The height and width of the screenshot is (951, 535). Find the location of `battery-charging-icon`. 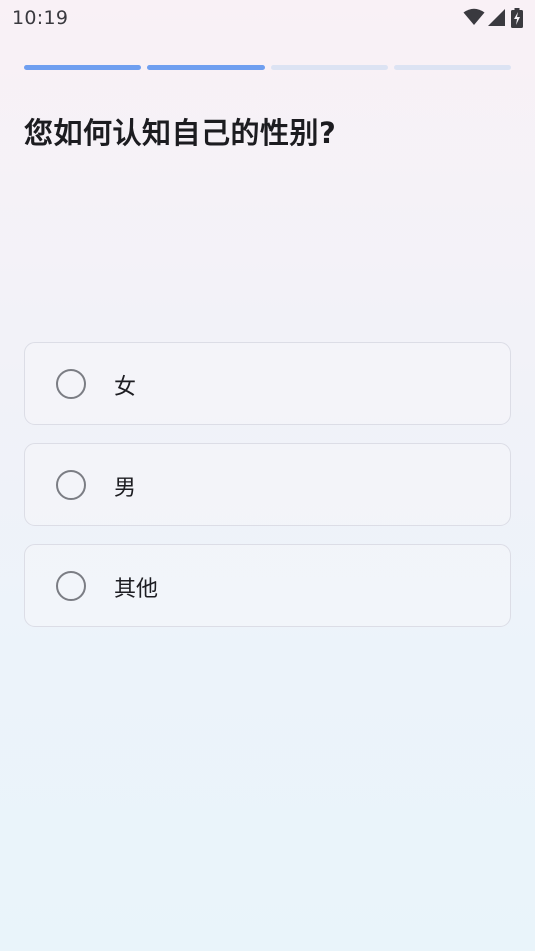

battery-charging-icon is located at coordinates (517, 18).